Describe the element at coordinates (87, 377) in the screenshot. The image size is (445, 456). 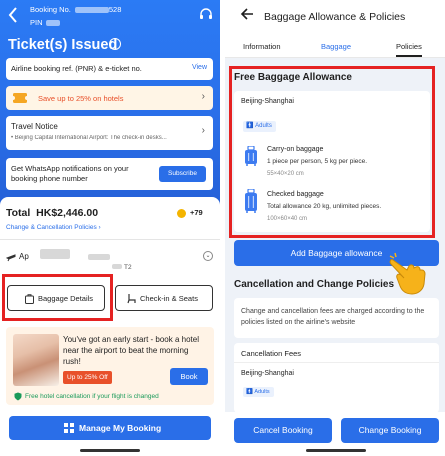
I see `discount-tag: Up to 25% Off` at that location.